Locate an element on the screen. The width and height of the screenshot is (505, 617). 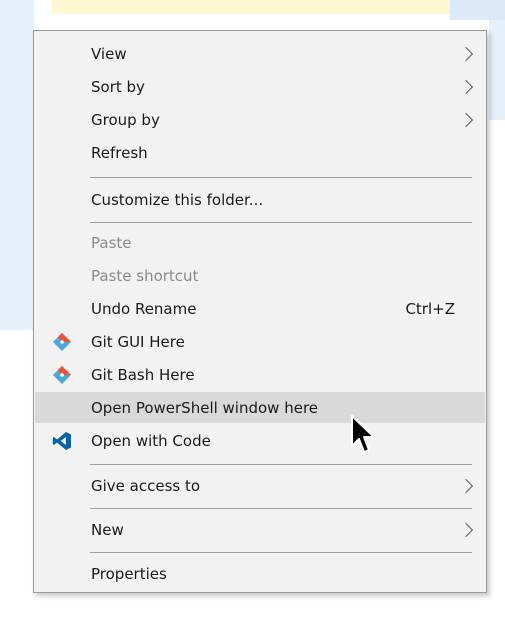
menu-item-view: View is located at coordinates (260, 53).